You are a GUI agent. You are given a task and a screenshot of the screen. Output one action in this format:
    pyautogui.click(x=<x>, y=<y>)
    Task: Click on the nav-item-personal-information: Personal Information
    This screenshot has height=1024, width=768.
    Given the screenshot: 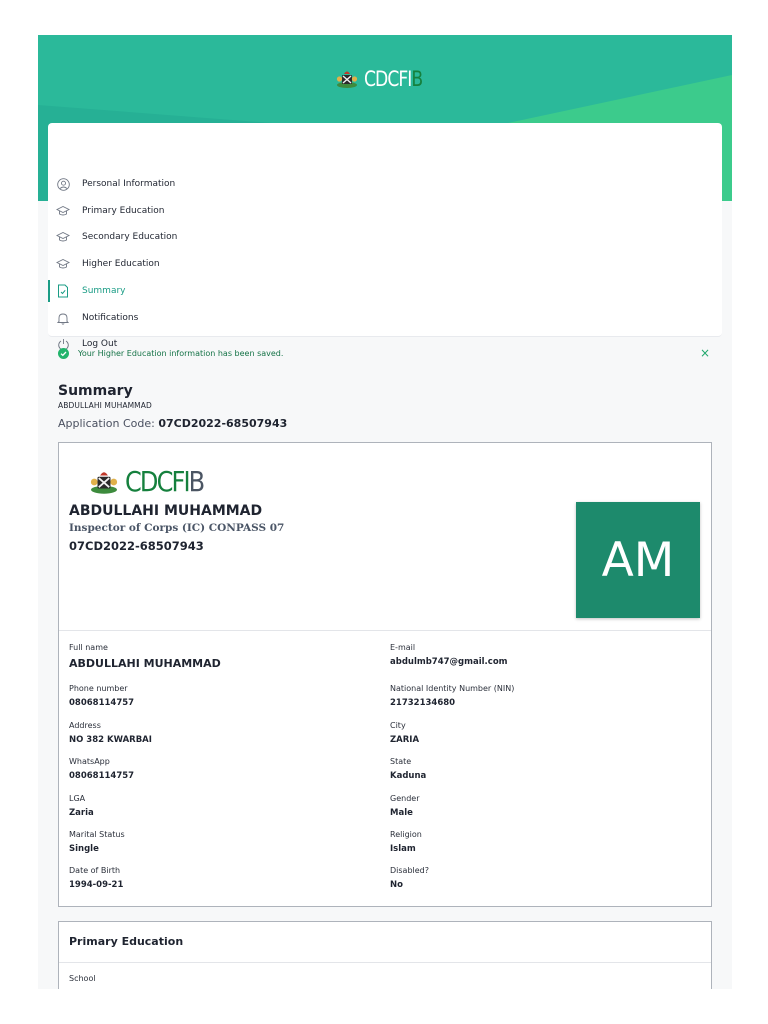 What is the action you would take?
    pyautogui.click(x=385, y=184)
    